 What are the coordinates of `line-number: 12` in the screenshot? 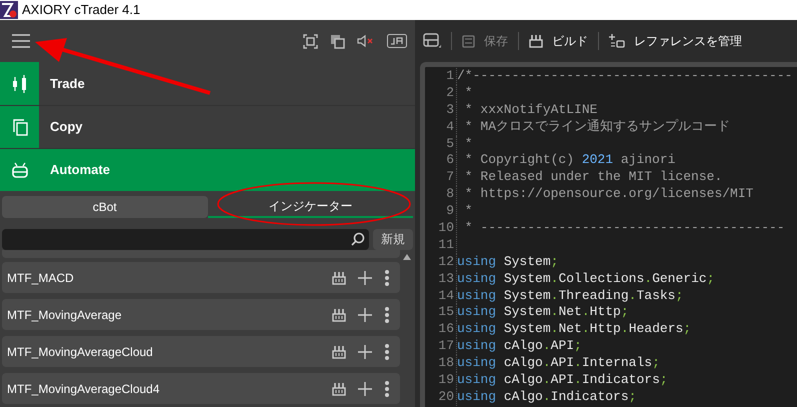 It's located at (441, 262).